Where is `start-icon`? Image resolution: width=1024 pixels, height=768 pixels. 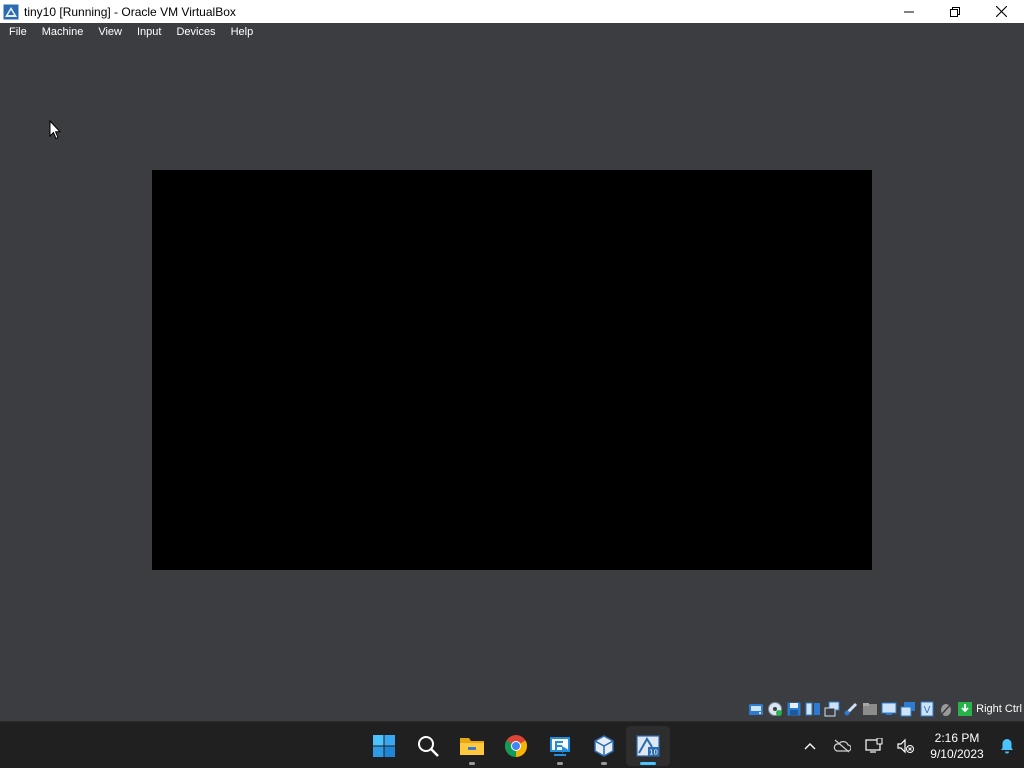
start-icon is located at coordinates (384, 745).